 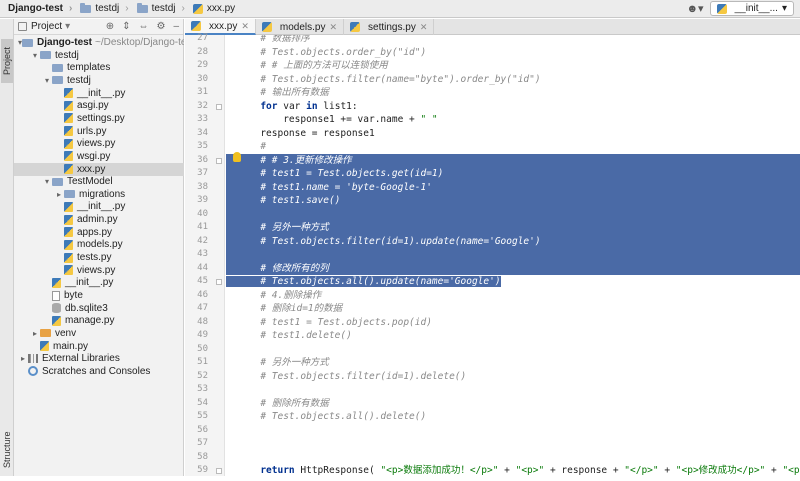 I want to click on code-text: # 另外一种方式, so click(x=294, y=227).